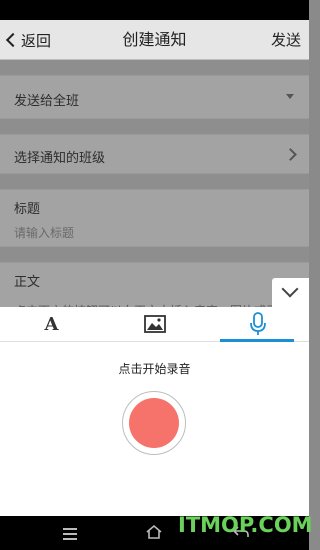 Image resolution: width=320 pixels, height=550 pixels. I want to click on image-icon, so click(154, 324).